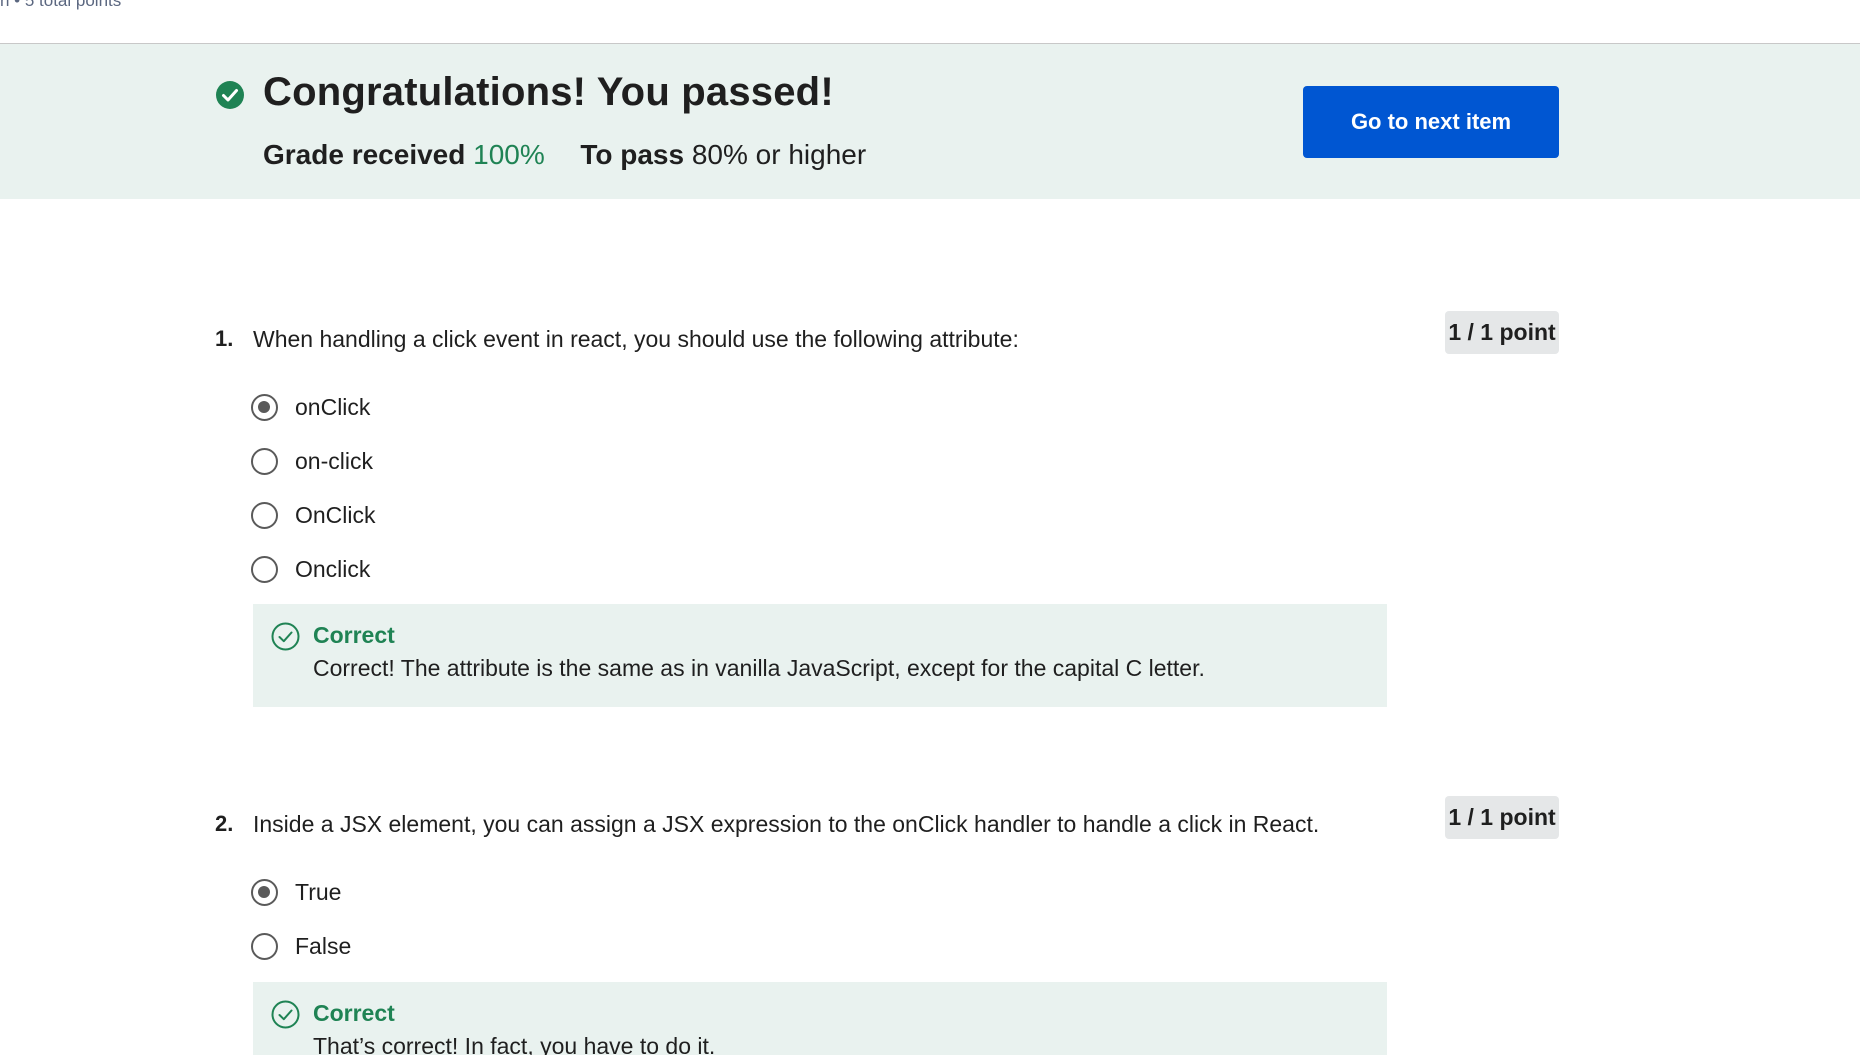  I want to click on go-to-next-item-button: Go to next item, so click(1431, 122).